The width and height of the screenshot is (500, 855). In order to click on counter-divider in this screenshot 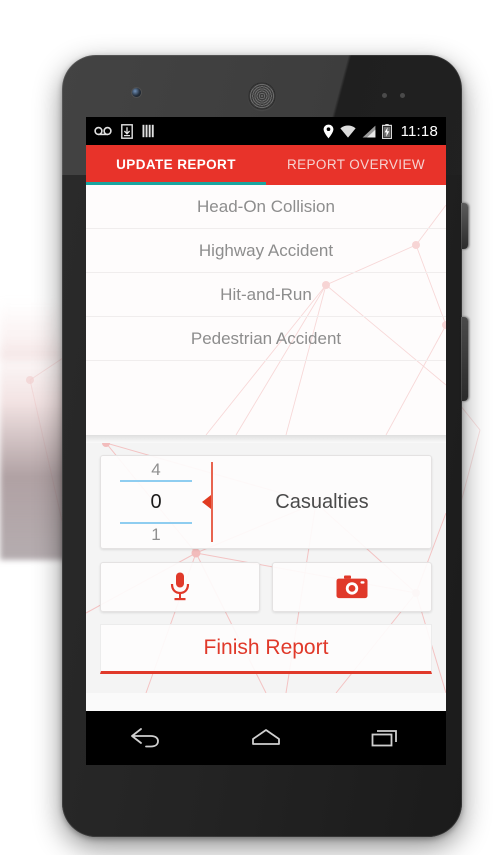, I will do `click(207, 502)`.